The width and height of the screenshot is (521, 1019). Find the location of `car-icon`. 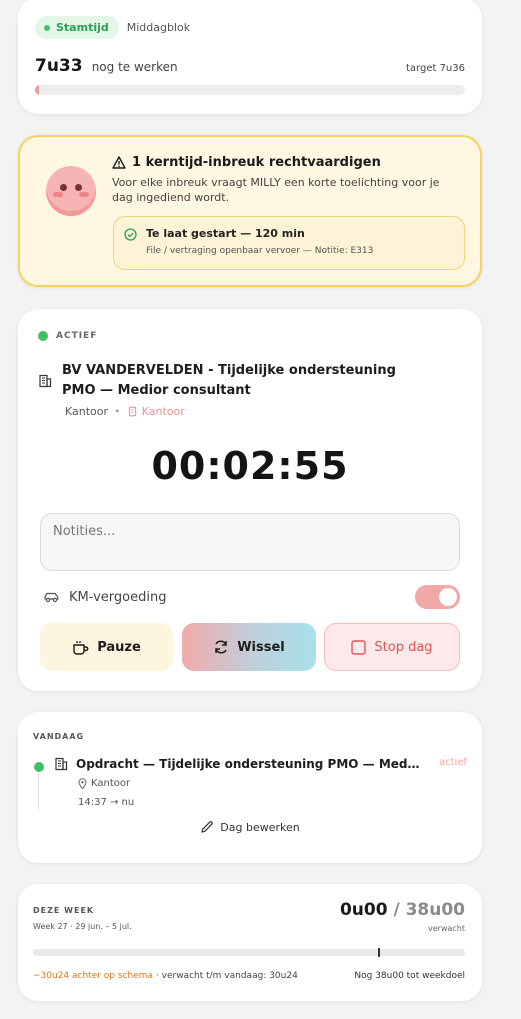

car-icon is located at coordinates (51, 597).